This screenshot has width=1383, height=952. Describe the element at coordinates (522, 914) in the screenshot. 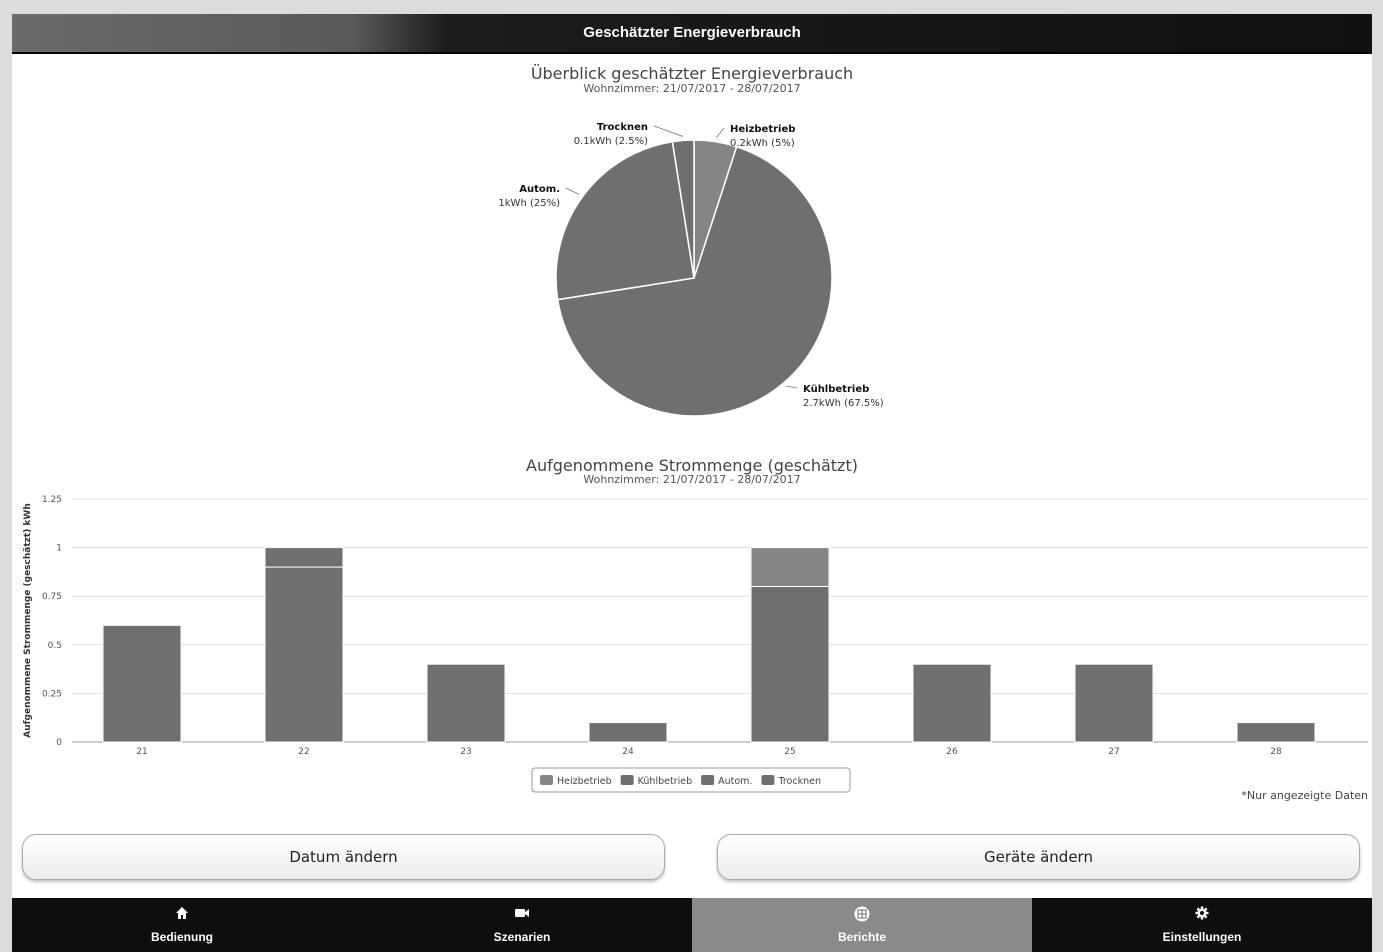

I see `camera-icon` at that location.